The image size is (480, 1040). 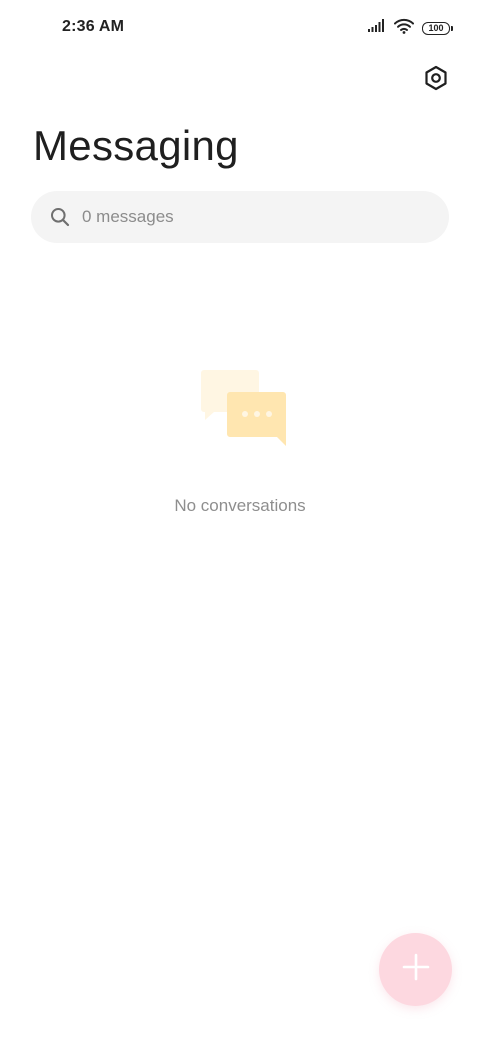 I want to click on signal-icon, so click(x=377, y=28).